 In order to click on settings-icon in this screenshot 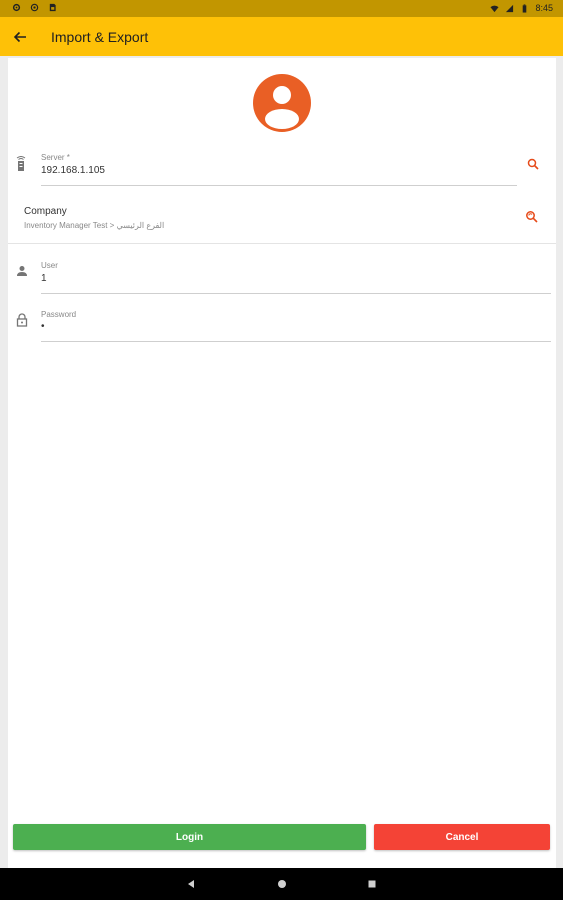, I will do `click(16, 7)`.